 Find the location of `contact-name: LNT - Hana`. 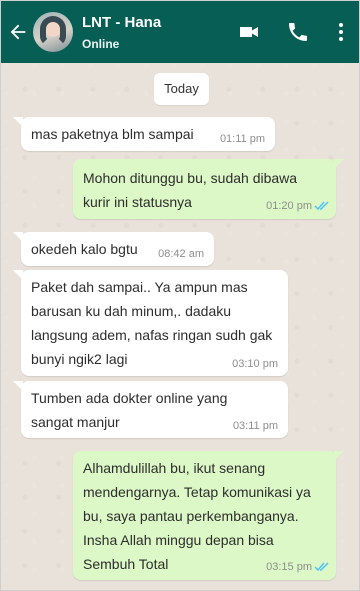

contact-name: LNT - Hana is located at coordinates (121, 22).